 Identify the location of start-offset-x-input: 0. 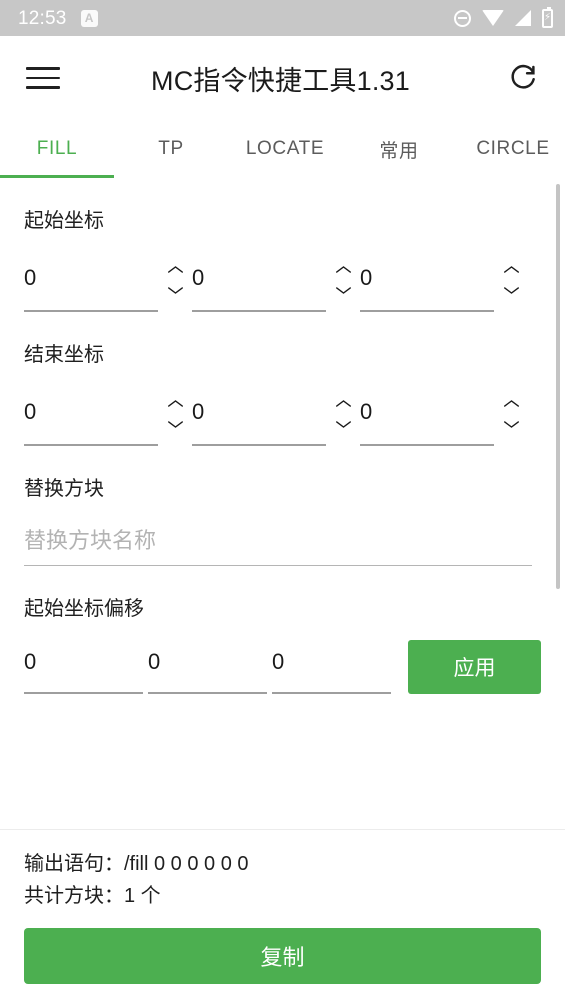
(83, 667).